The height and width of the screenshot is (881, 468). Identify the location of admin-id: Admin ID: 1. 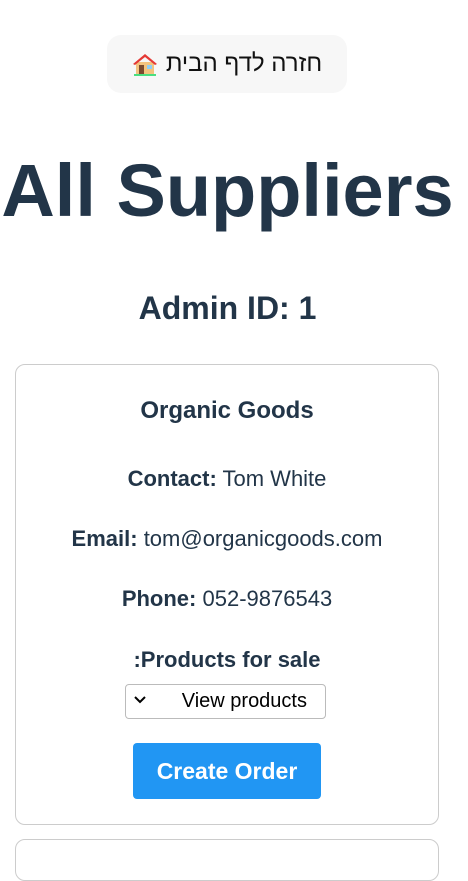
(227, 308).